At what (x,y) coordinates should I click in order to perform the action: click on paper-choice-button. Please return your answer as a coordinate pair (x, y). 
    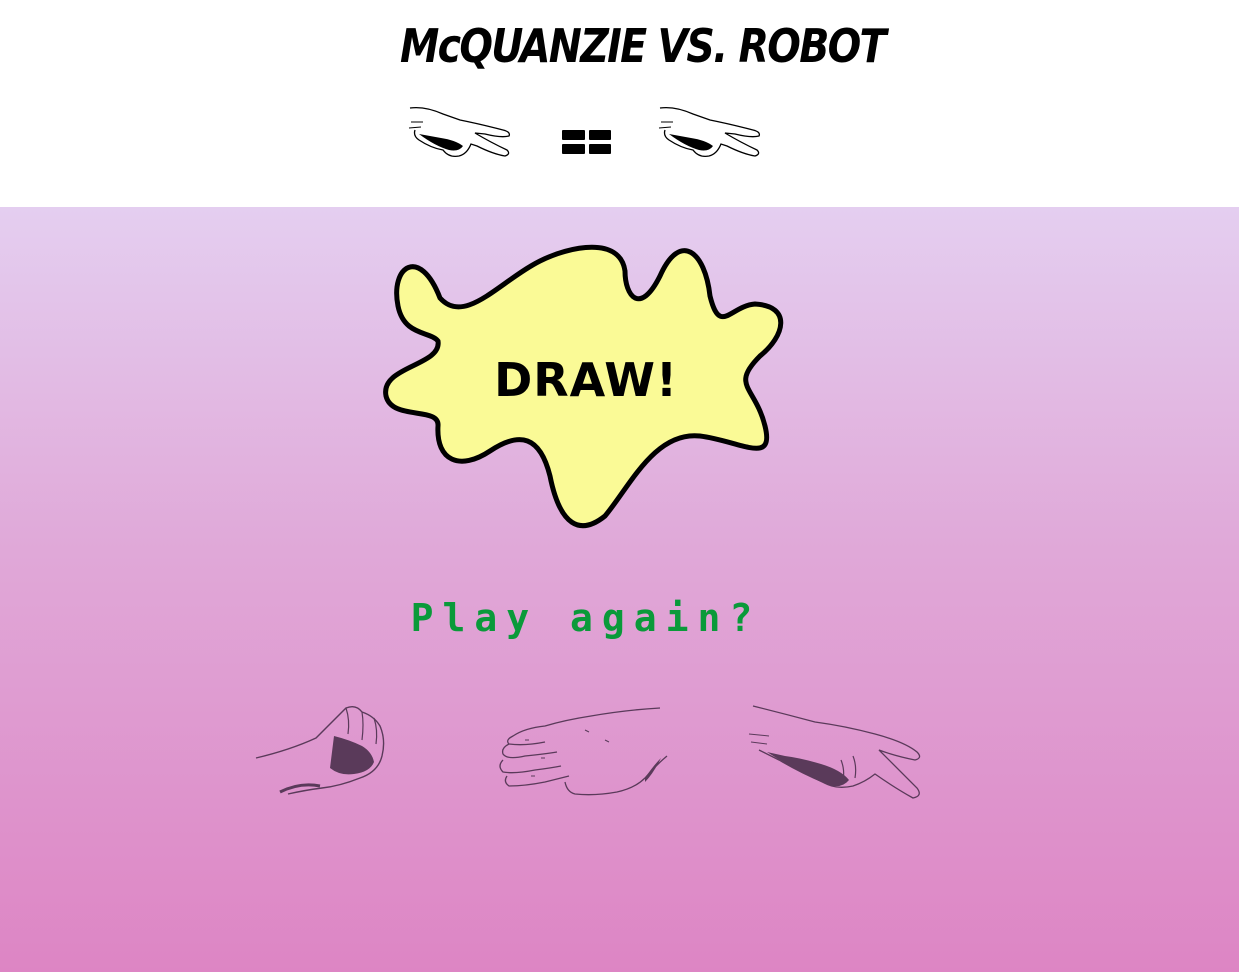
    Looking at the image, I should click on (585, 755).